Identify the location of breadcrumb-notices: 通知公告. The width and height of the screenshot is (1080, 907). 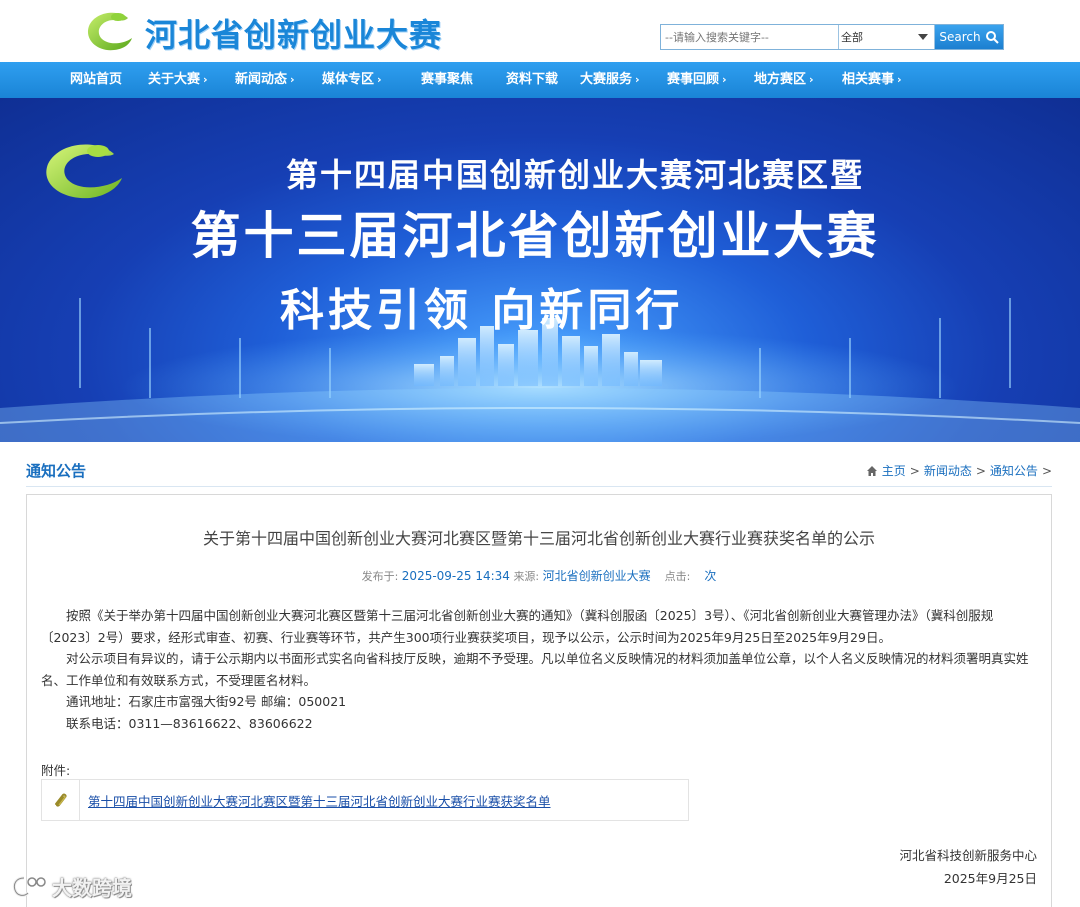
(1014, 470).